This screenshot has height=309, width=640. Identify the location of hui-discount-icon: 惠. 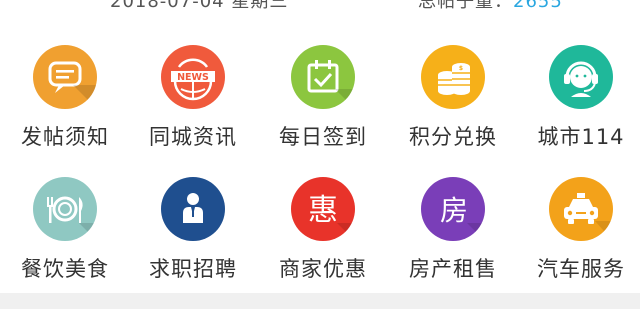
(323, 209).